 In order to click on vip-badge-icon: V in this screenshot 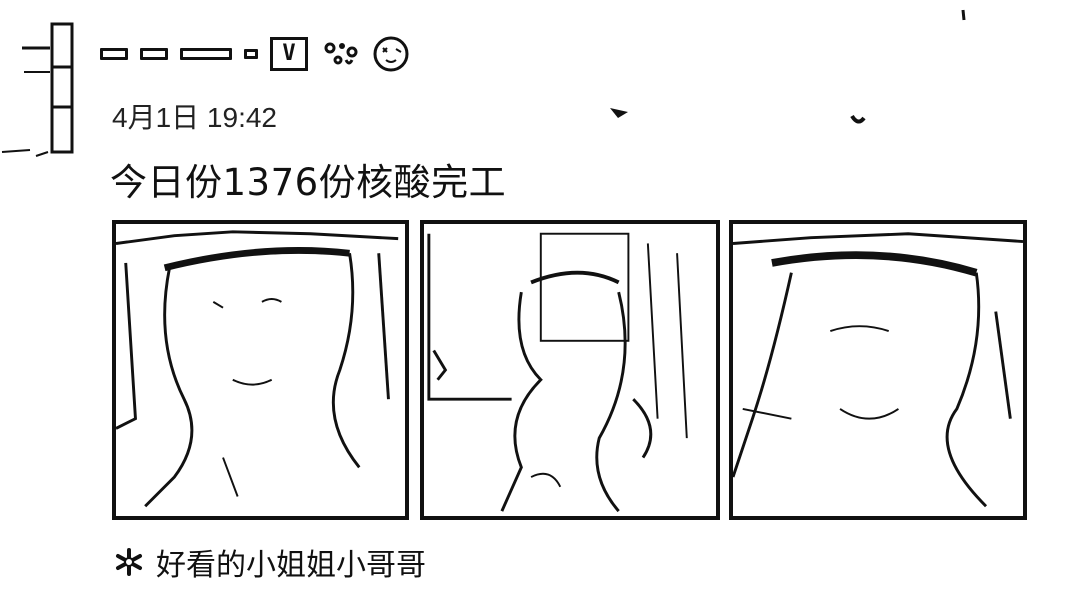, I will do `click(289, 54)`.